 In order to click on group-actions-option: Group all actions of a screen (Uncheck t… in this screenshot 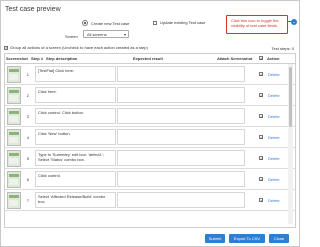, I will do `click(76, 47)`.